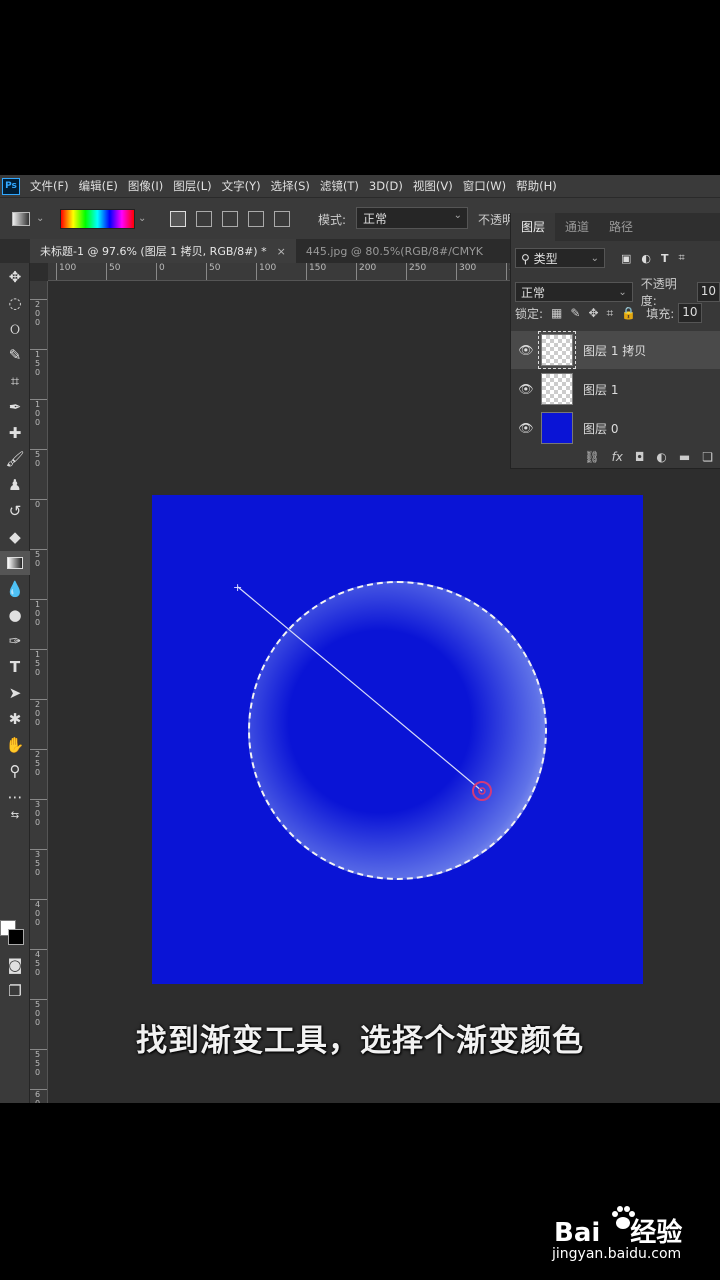  Describe the element at coordinates (394, 251) in the screenshot. I see `tab-445-jpg: 445.jpg @ 80.5%(RGB/8#/CMYK` at that location.